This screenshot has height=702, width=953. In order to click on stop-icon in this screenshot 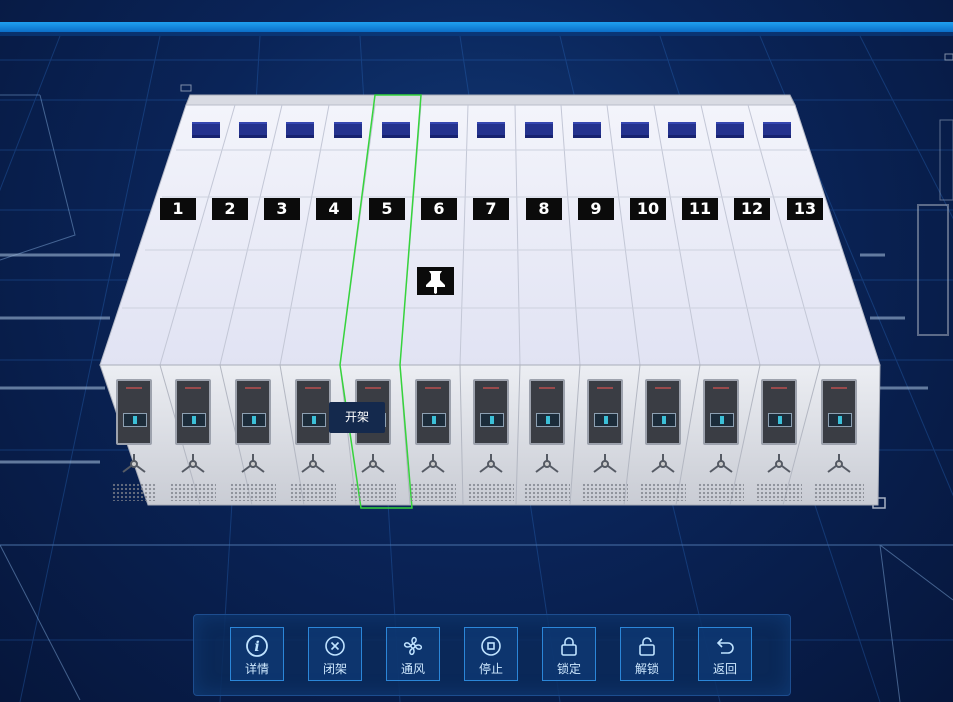, I will do `click(491, 646)`.